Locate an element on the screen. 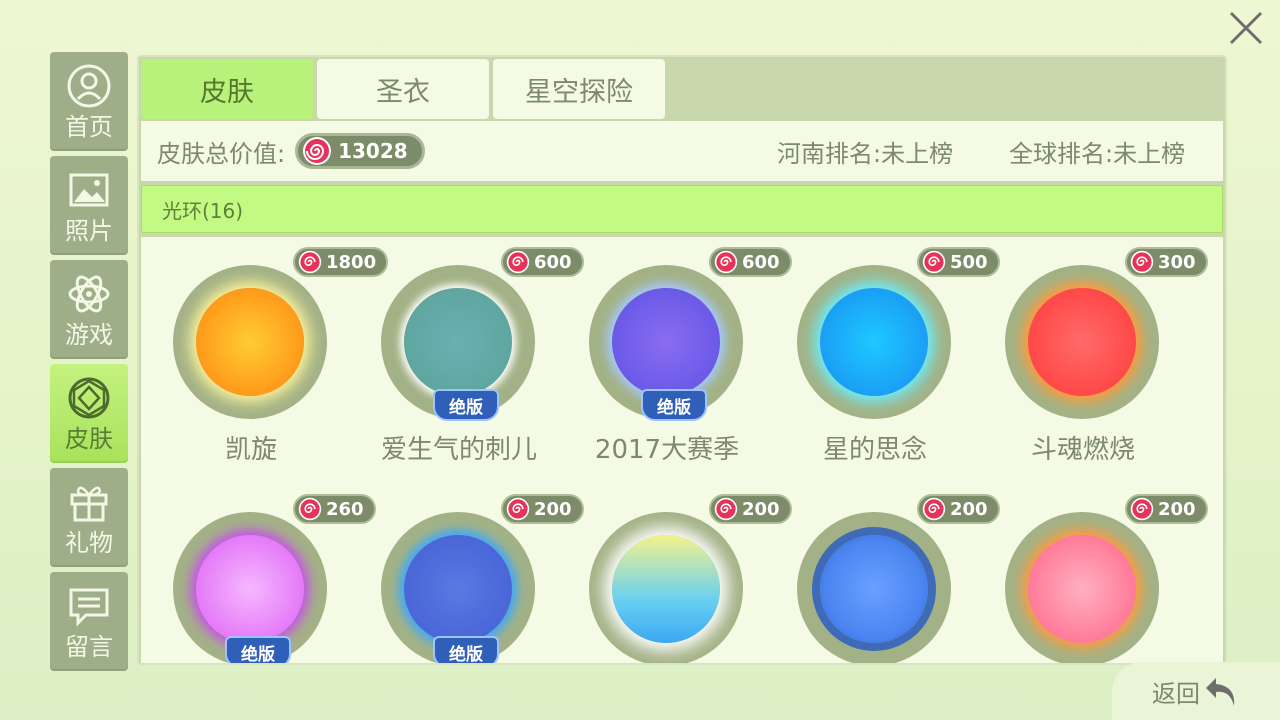 This screenshot has height=720, width=1280. sidebar-item-label: 游戏 is located at coordinates (89, 334).